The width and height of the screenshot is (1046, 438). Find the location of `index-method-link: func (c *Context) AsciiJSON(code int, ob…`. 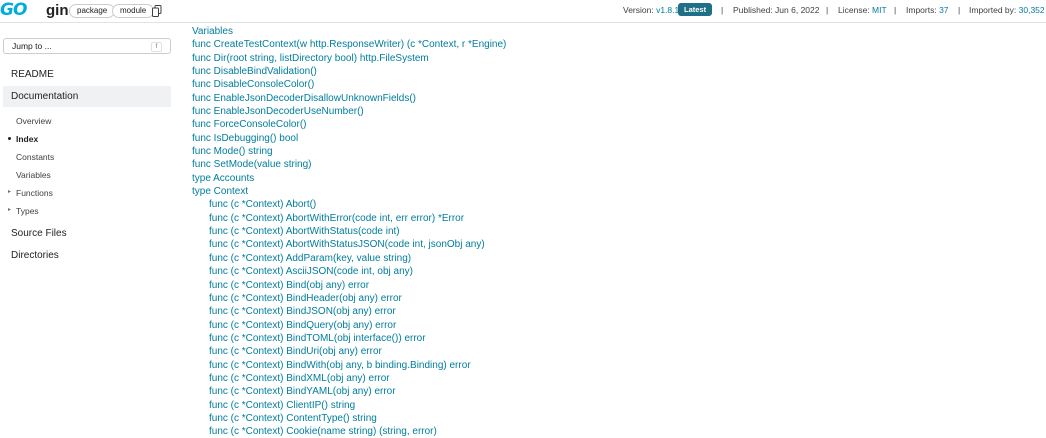

index-method-link: func (c *Context) AsciiJSON(code int, ob… is located at coordinates (311, 271).